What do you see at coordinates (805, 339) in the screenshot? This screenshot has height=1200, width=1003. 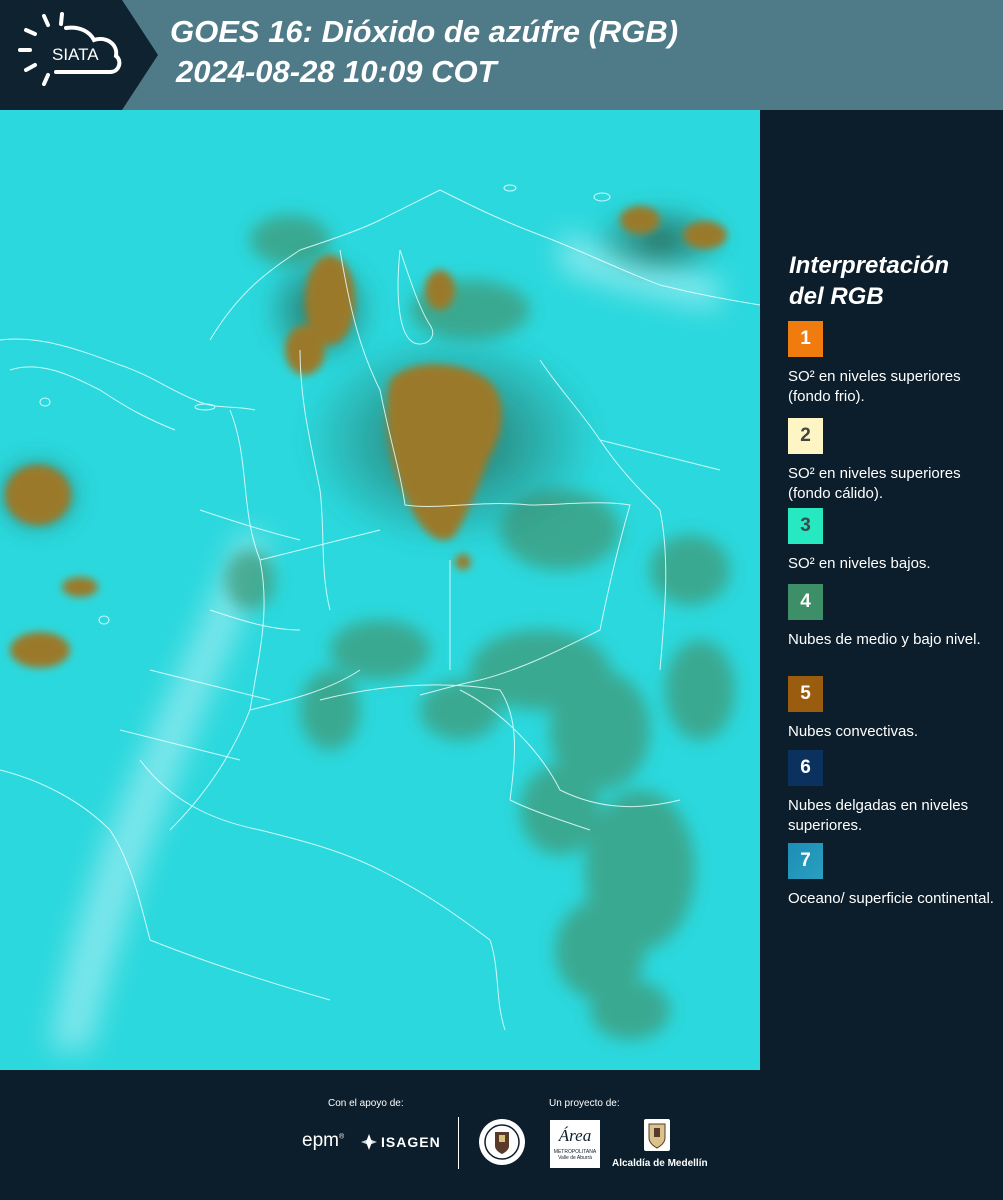 I see `legend-swatch: 1` at bounding box center [805, 339].